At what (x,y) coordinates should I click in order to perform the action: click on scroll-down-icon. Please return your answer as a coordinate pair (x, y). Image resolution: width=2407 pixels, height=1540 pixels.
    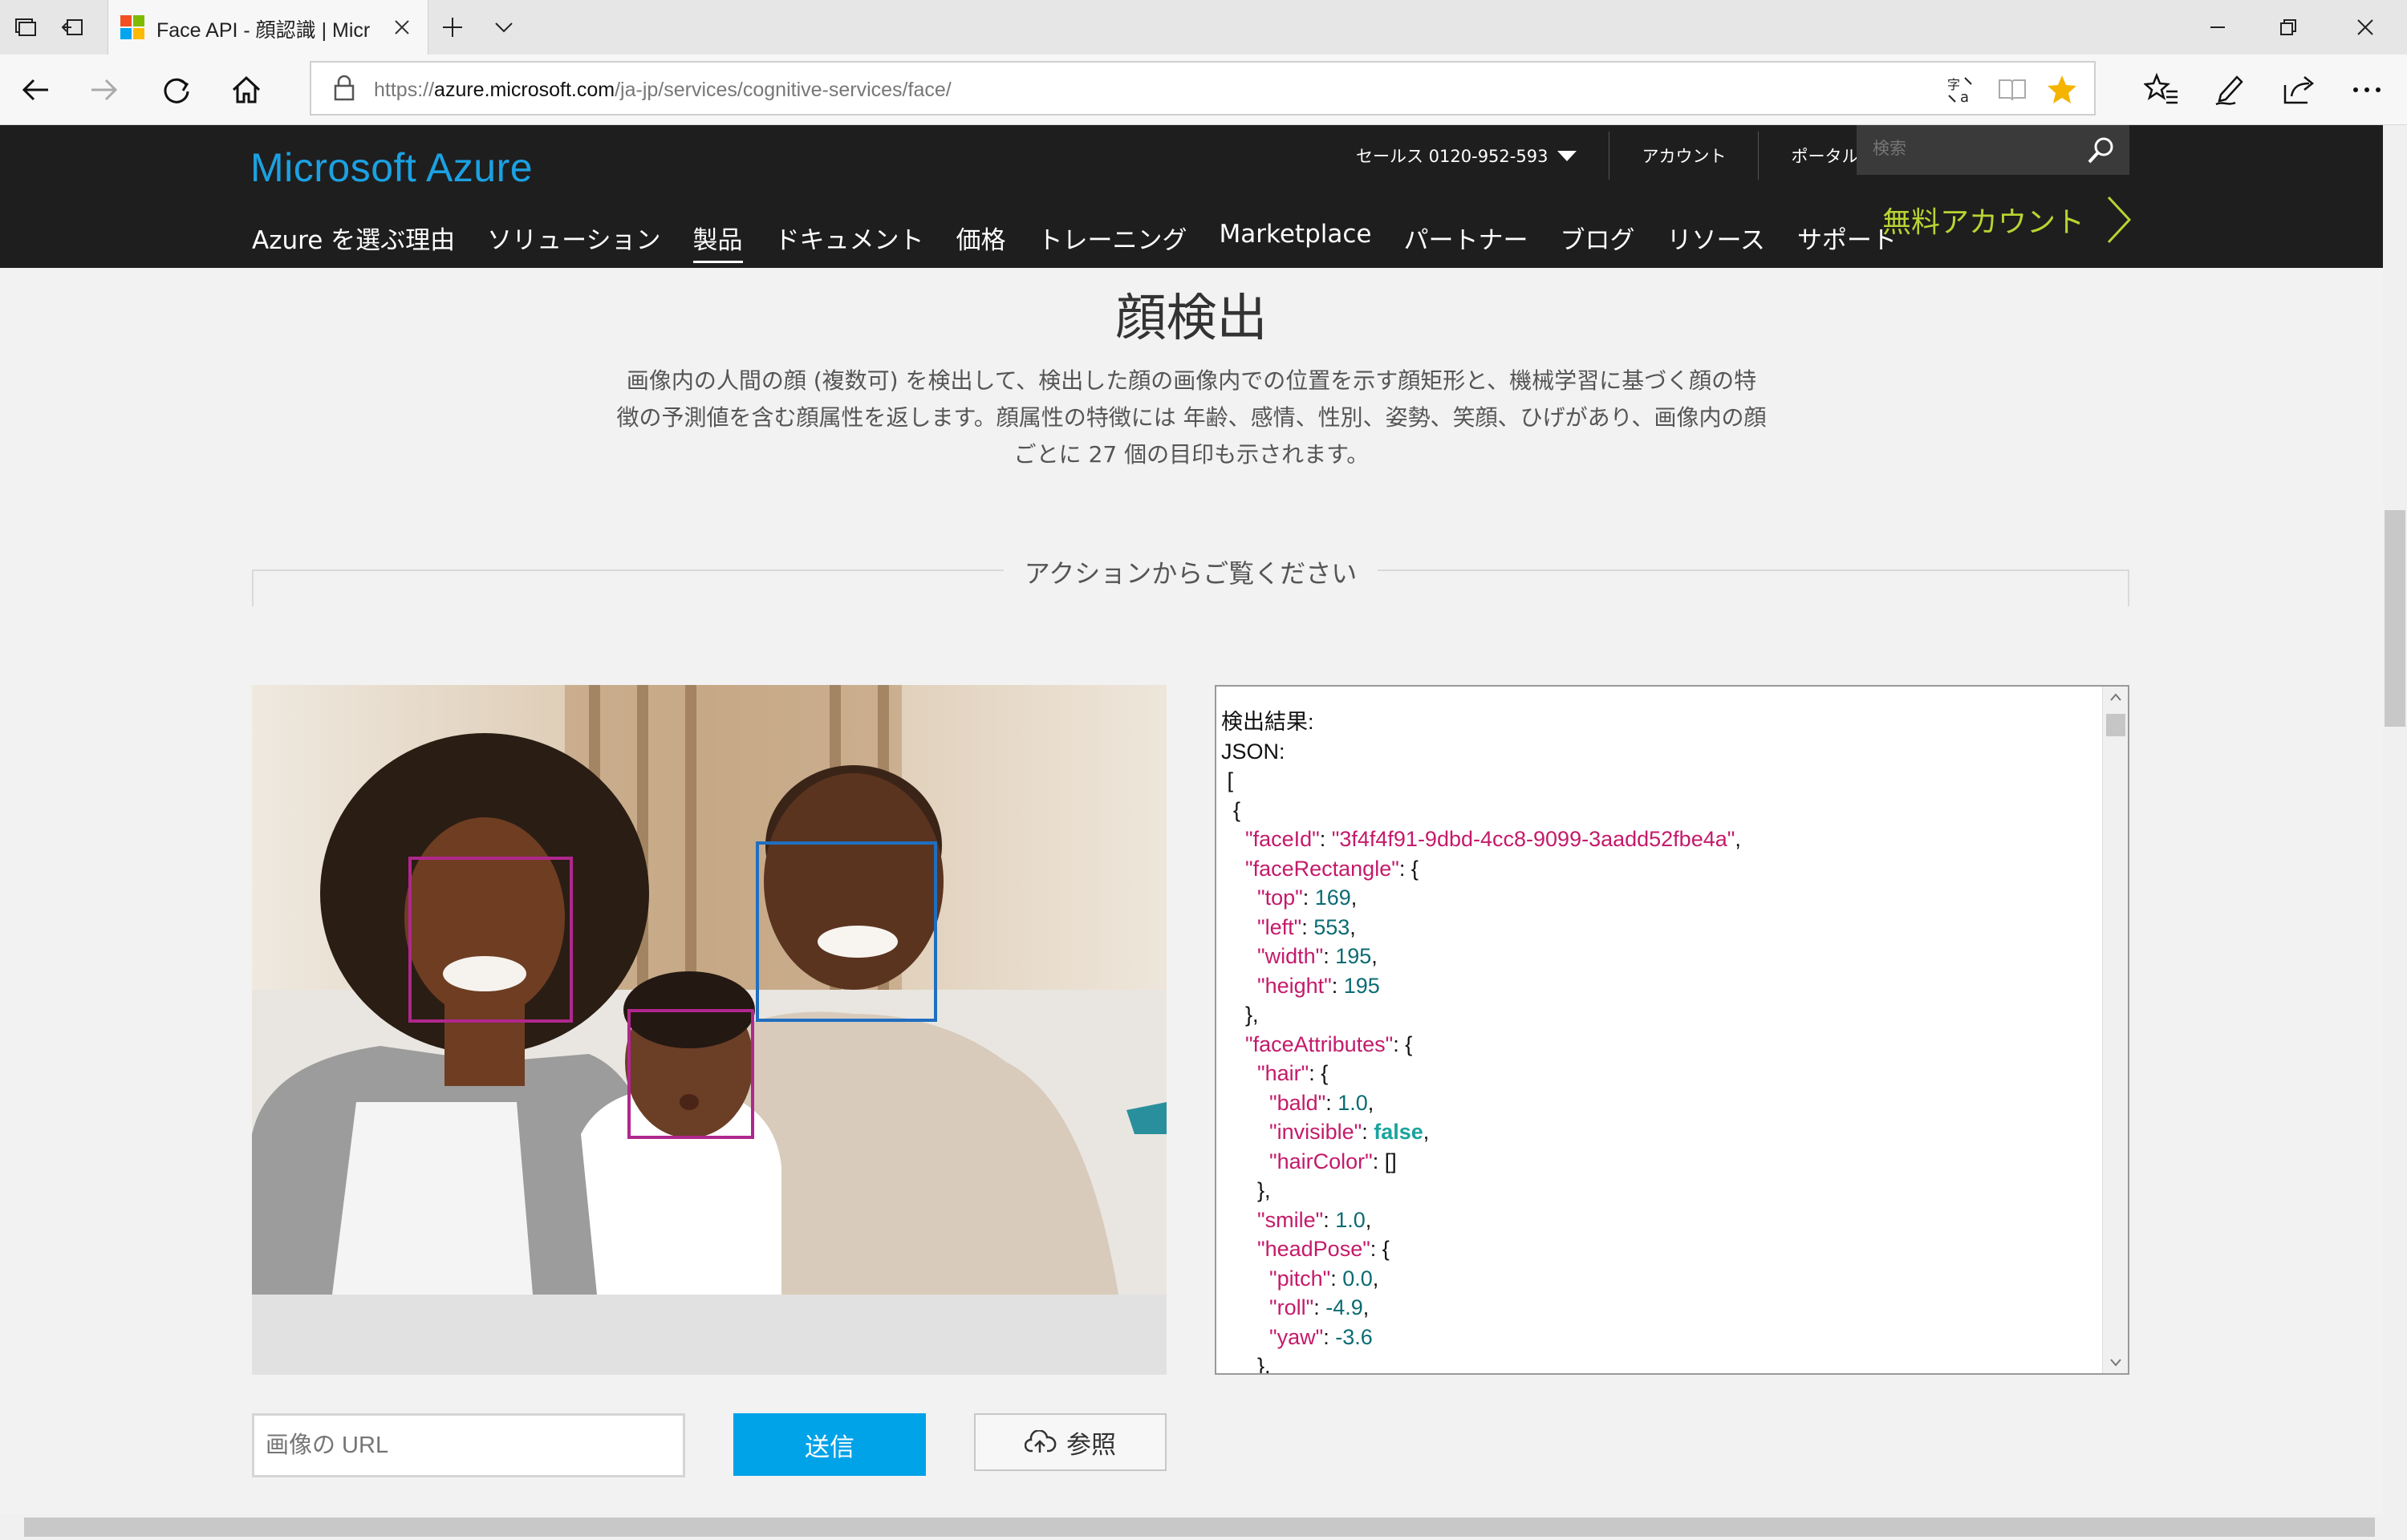
    Looking at the image, I should click on (2116, 1362).